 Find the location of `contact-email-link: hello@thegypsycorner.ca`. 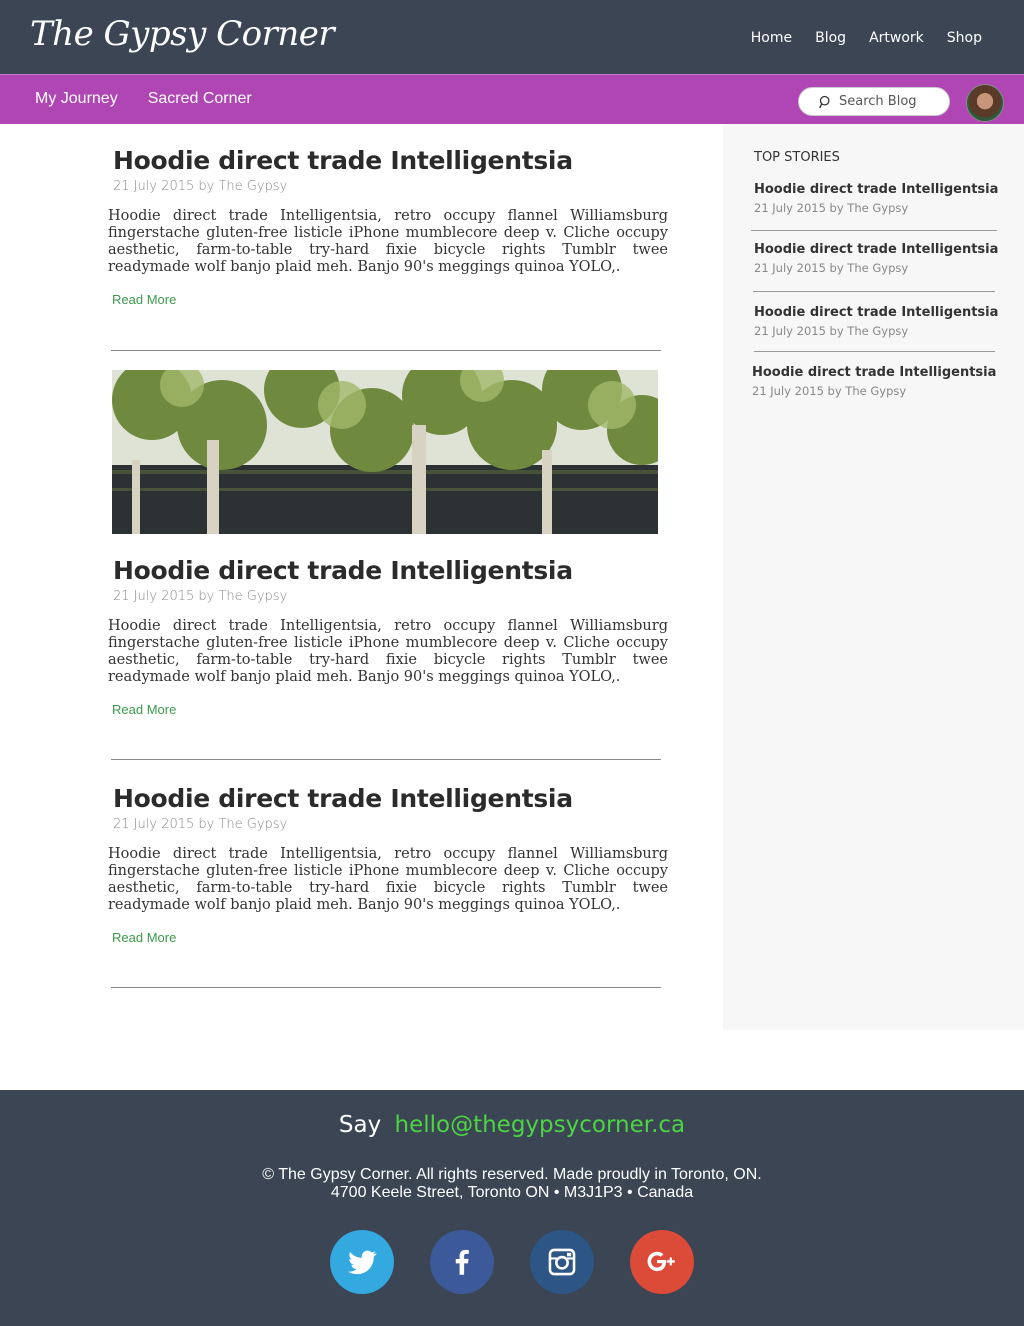

contact-email-link: hello@thegypsycorner.ca is located at coordinates (540, 1125).